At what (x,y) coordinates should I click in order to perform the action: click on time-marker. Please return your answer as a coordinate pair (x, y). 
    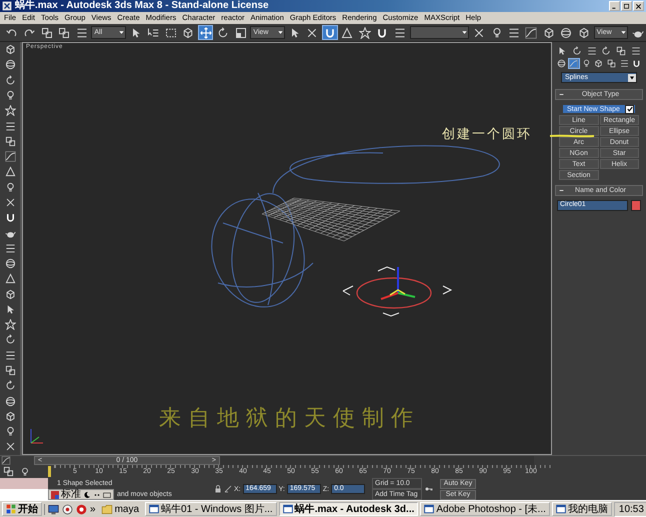
    Looking at the image, I should click on (49, 471).